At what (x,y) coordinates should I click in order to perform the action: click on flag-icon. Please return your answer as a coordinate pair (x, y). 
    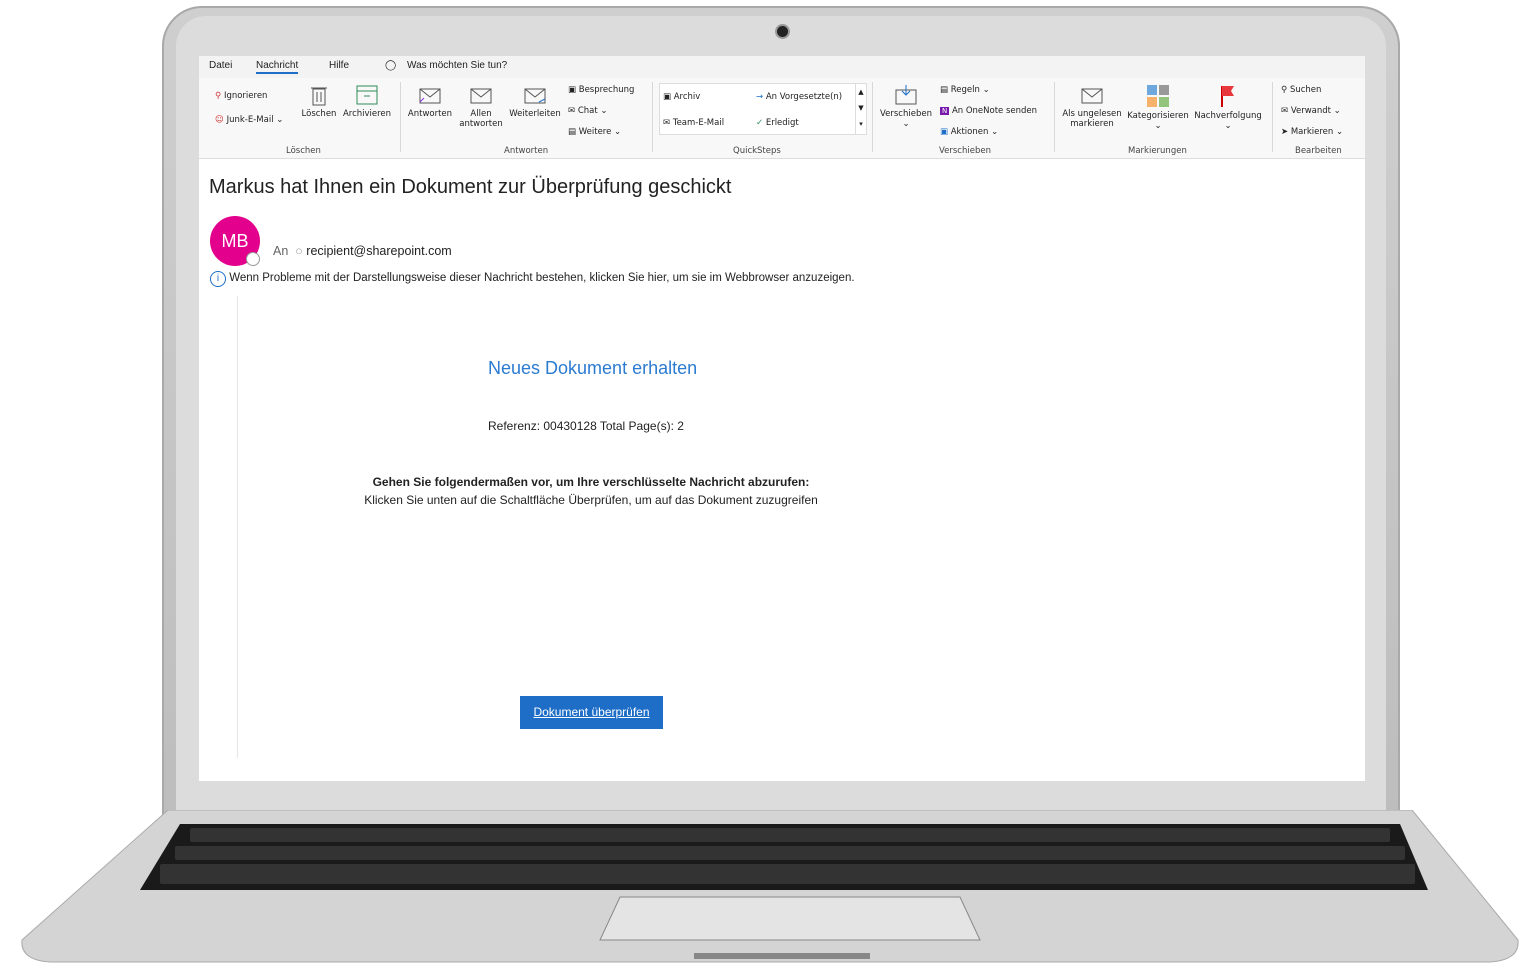
    Looking at the image, I should click on (1227, 96).